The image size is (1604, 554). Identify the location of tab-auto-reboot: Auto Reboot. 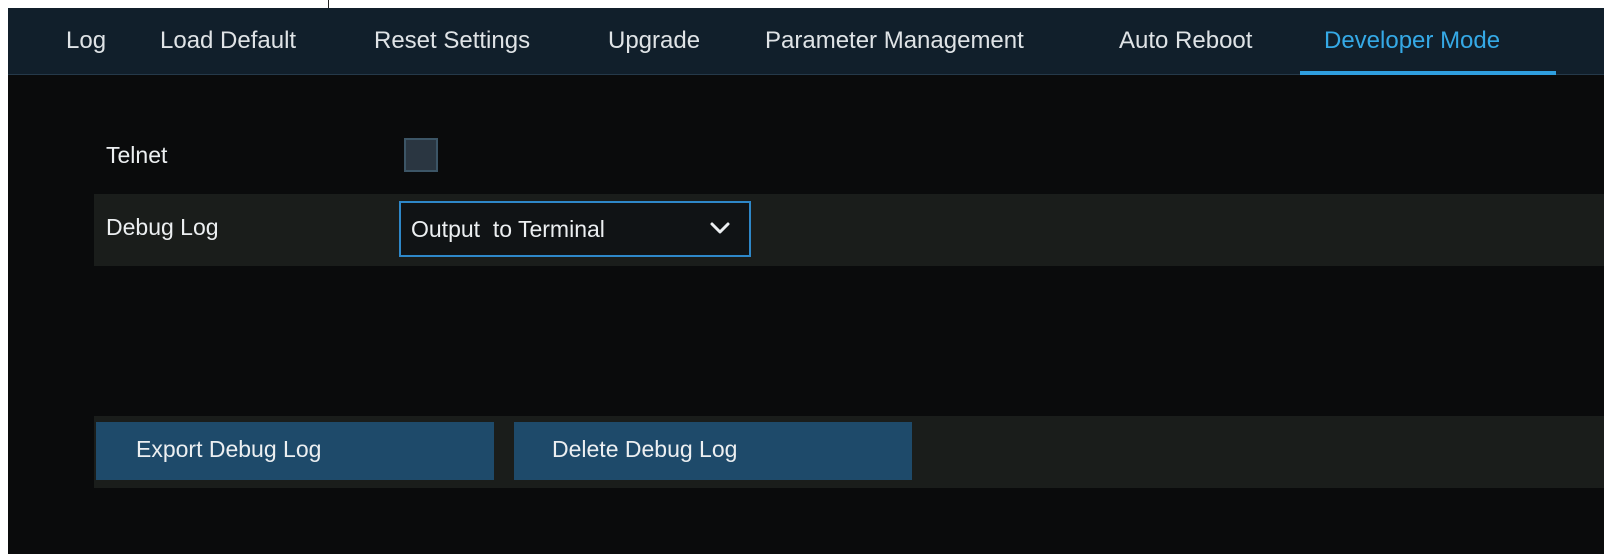
(1185, 41).